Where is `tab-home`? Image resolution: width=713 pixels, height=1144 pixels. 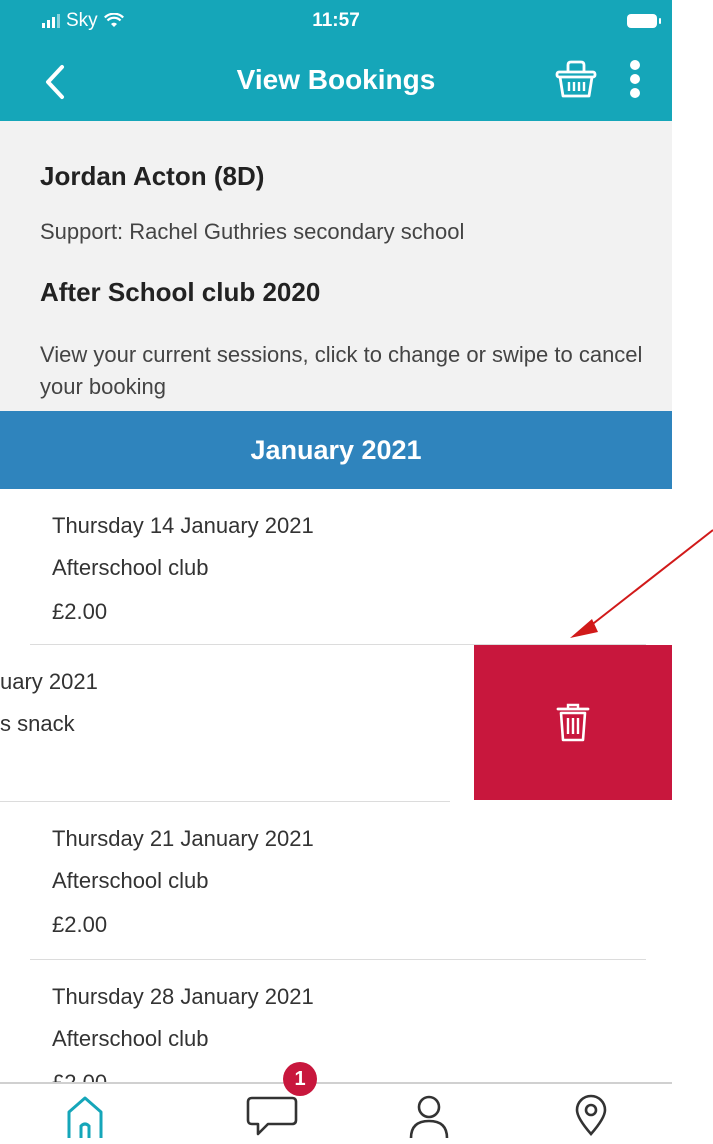
tab-home is located at coordinates (85, 1119).